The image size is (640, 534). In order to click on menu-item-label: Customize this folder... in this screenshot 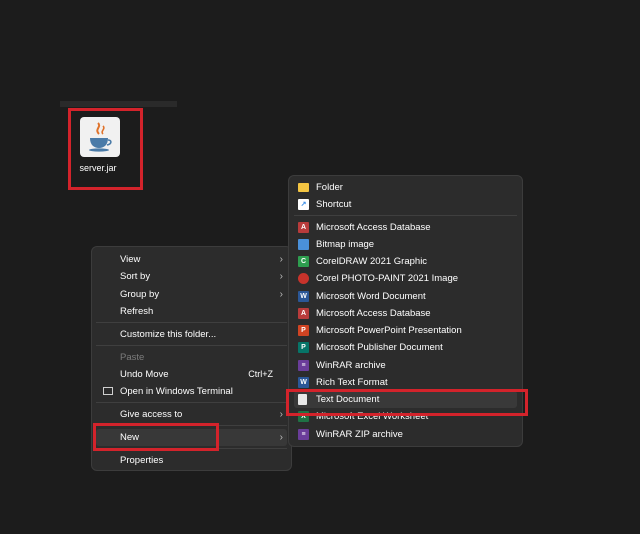, I will do `click(168, 334)`.